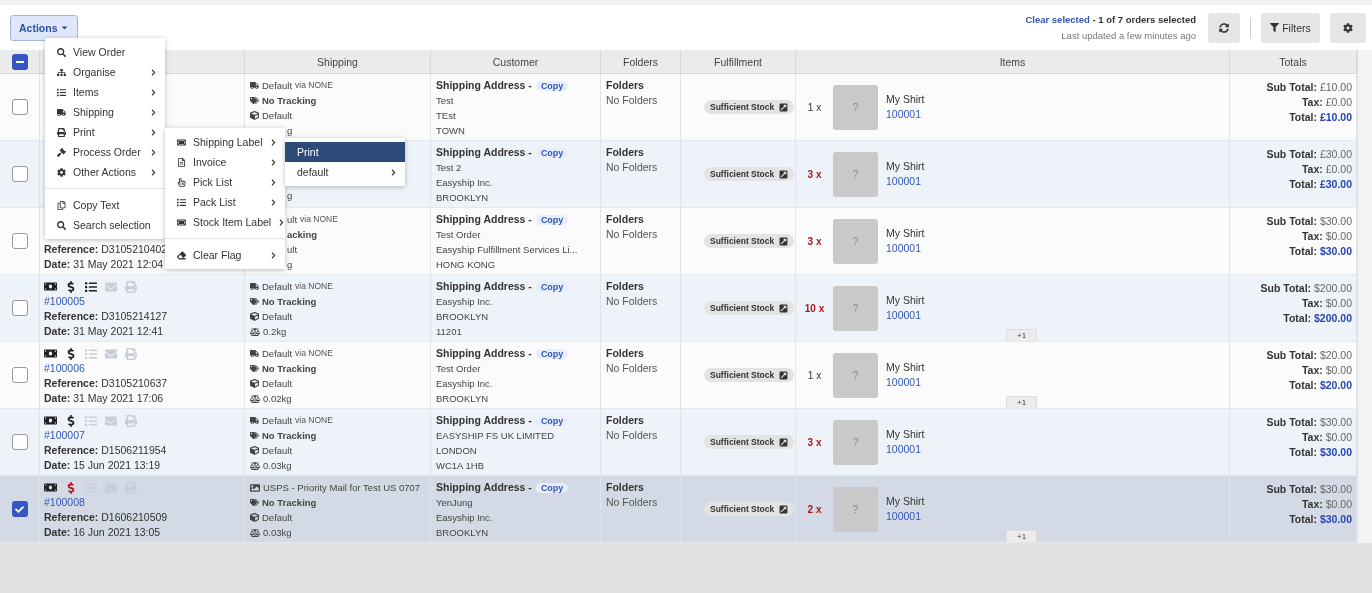  What do you see at coordinates (1057, 19) in the screenshot?
I see `clear-selected-link: Clear selected` at bounding box center [1057, 19].